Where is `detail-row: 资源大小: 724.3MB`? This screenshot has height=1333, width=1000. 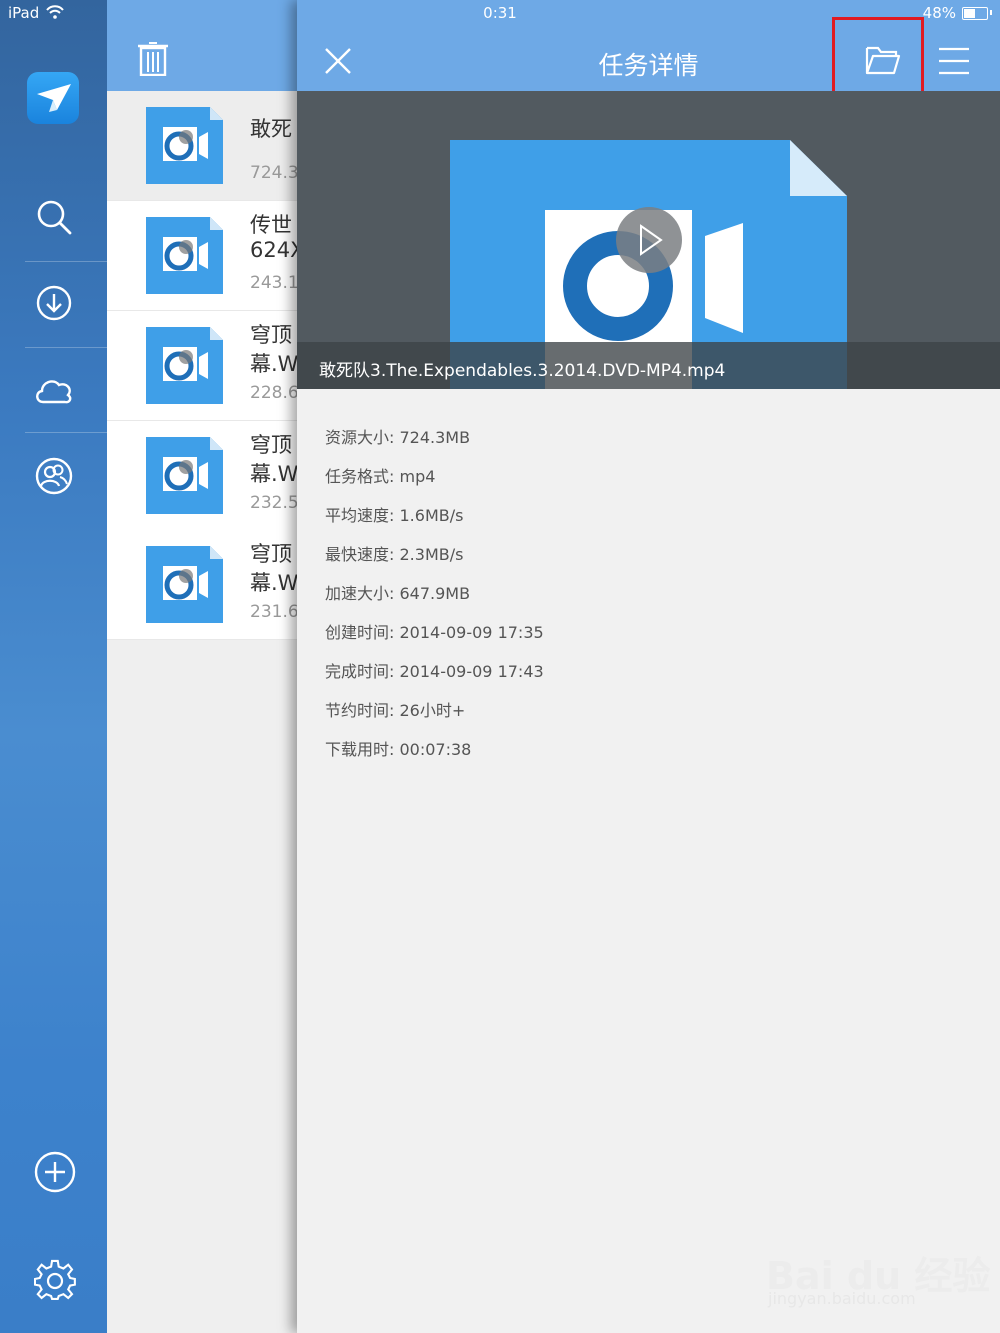
detail-row: 资源大小: 724.3MB is located at coordinates (434, 439).